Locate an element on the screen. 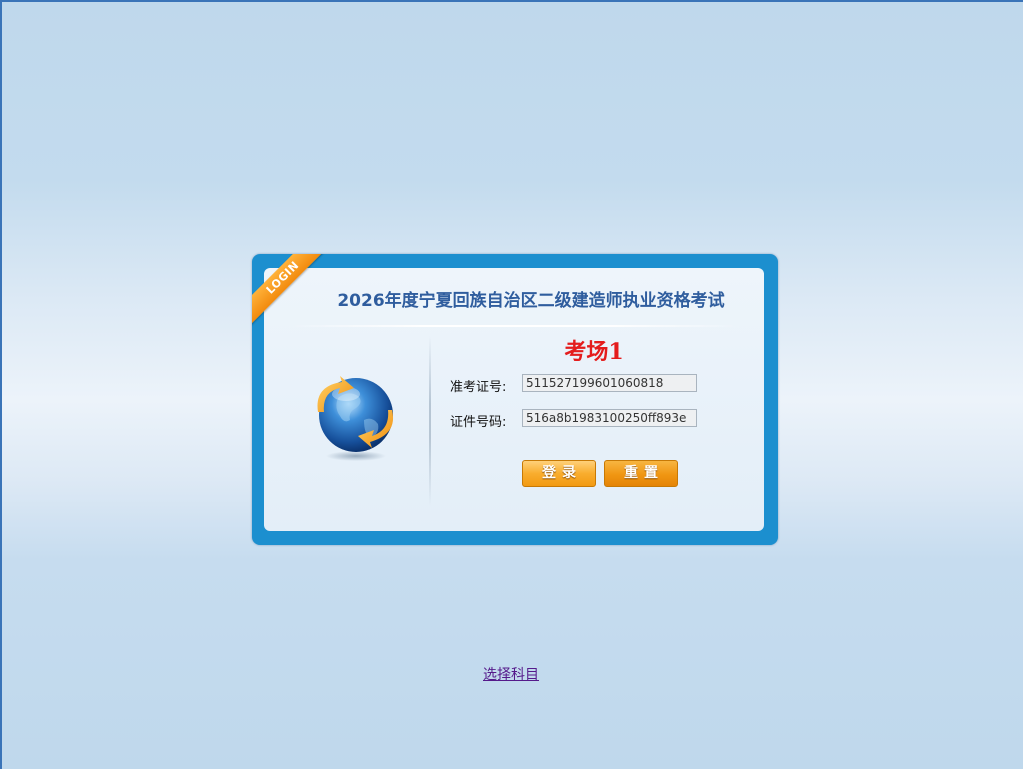  exam-title: 2026年度宁夏回族自治区二级建造师执业资格考试 is located at coordinates (531, 301).